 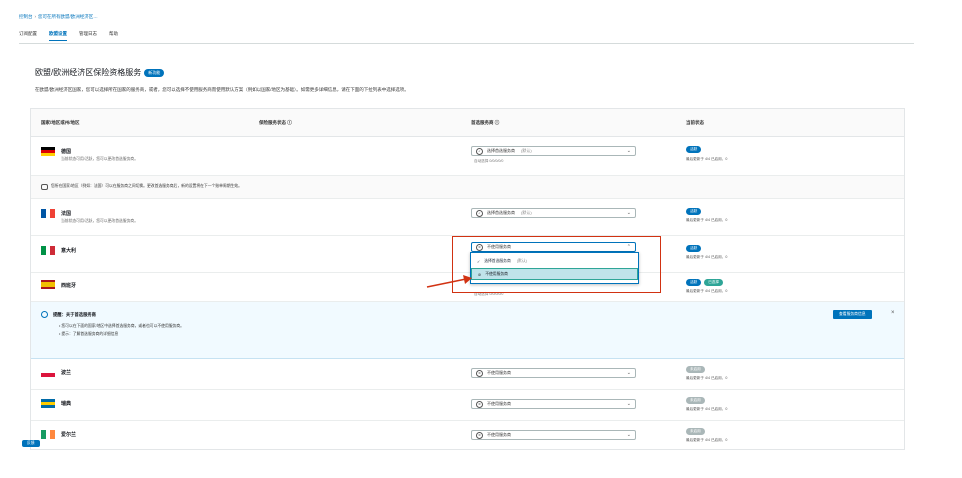 What do you see at coordinates (69, 435) in the screenshot?
I see `country-name: 爱尔兰` at bounding box center [69, 435].